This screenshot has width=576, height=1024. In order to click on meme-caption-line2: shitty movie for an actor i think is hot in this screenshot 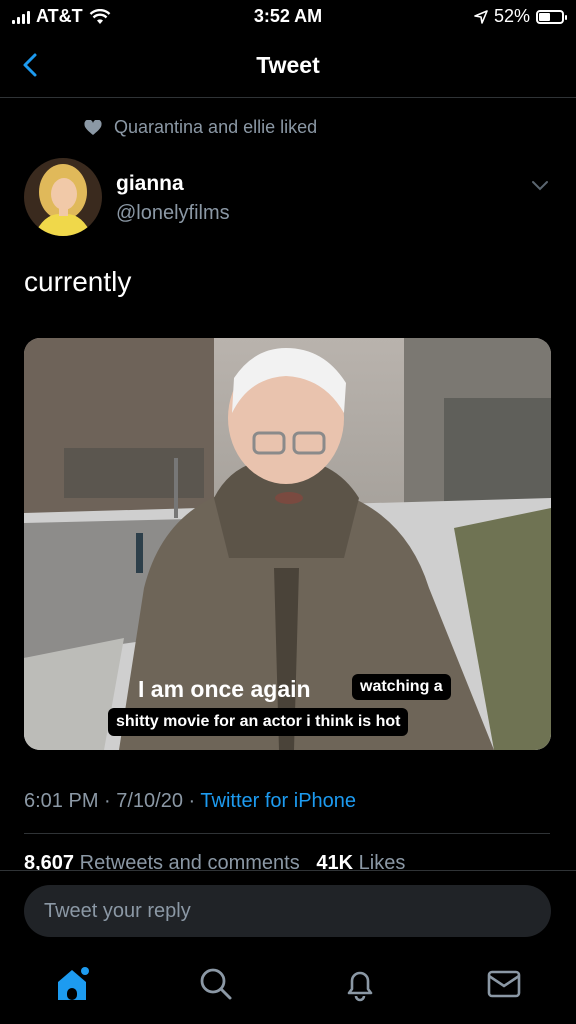, I will do `click(258, 722)`.